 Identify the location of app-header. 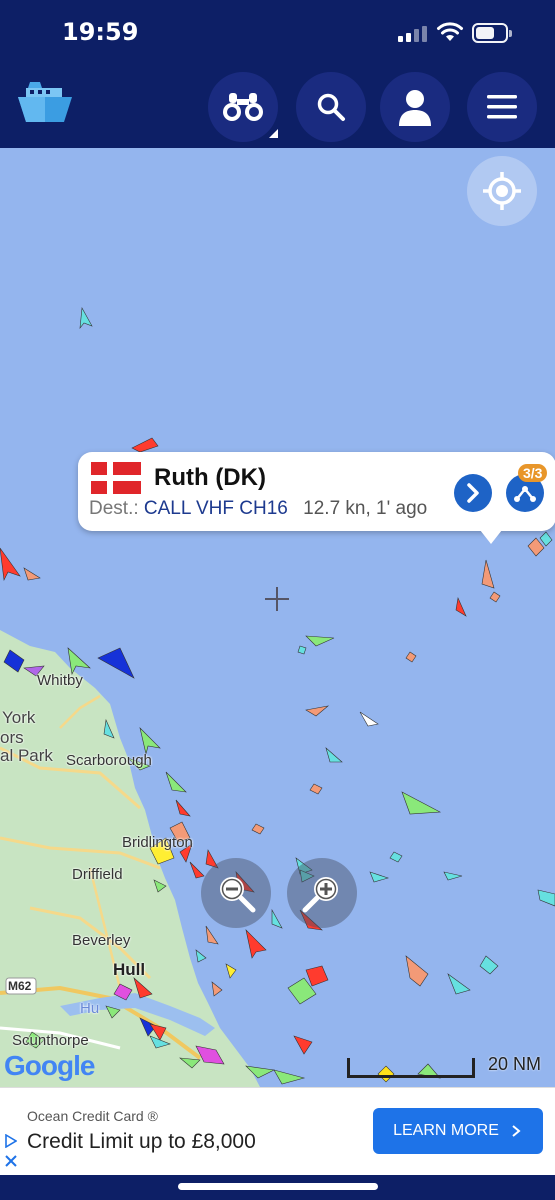
(277, 105).